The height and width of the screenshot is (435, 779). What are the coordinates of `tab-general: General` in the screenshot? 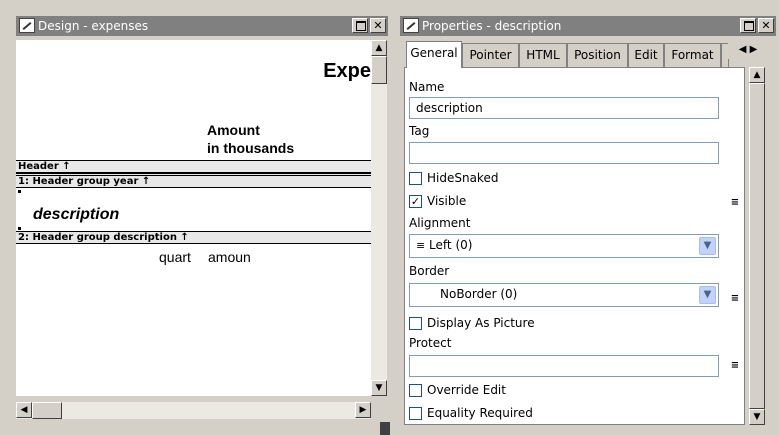 It's located at (434, 54).